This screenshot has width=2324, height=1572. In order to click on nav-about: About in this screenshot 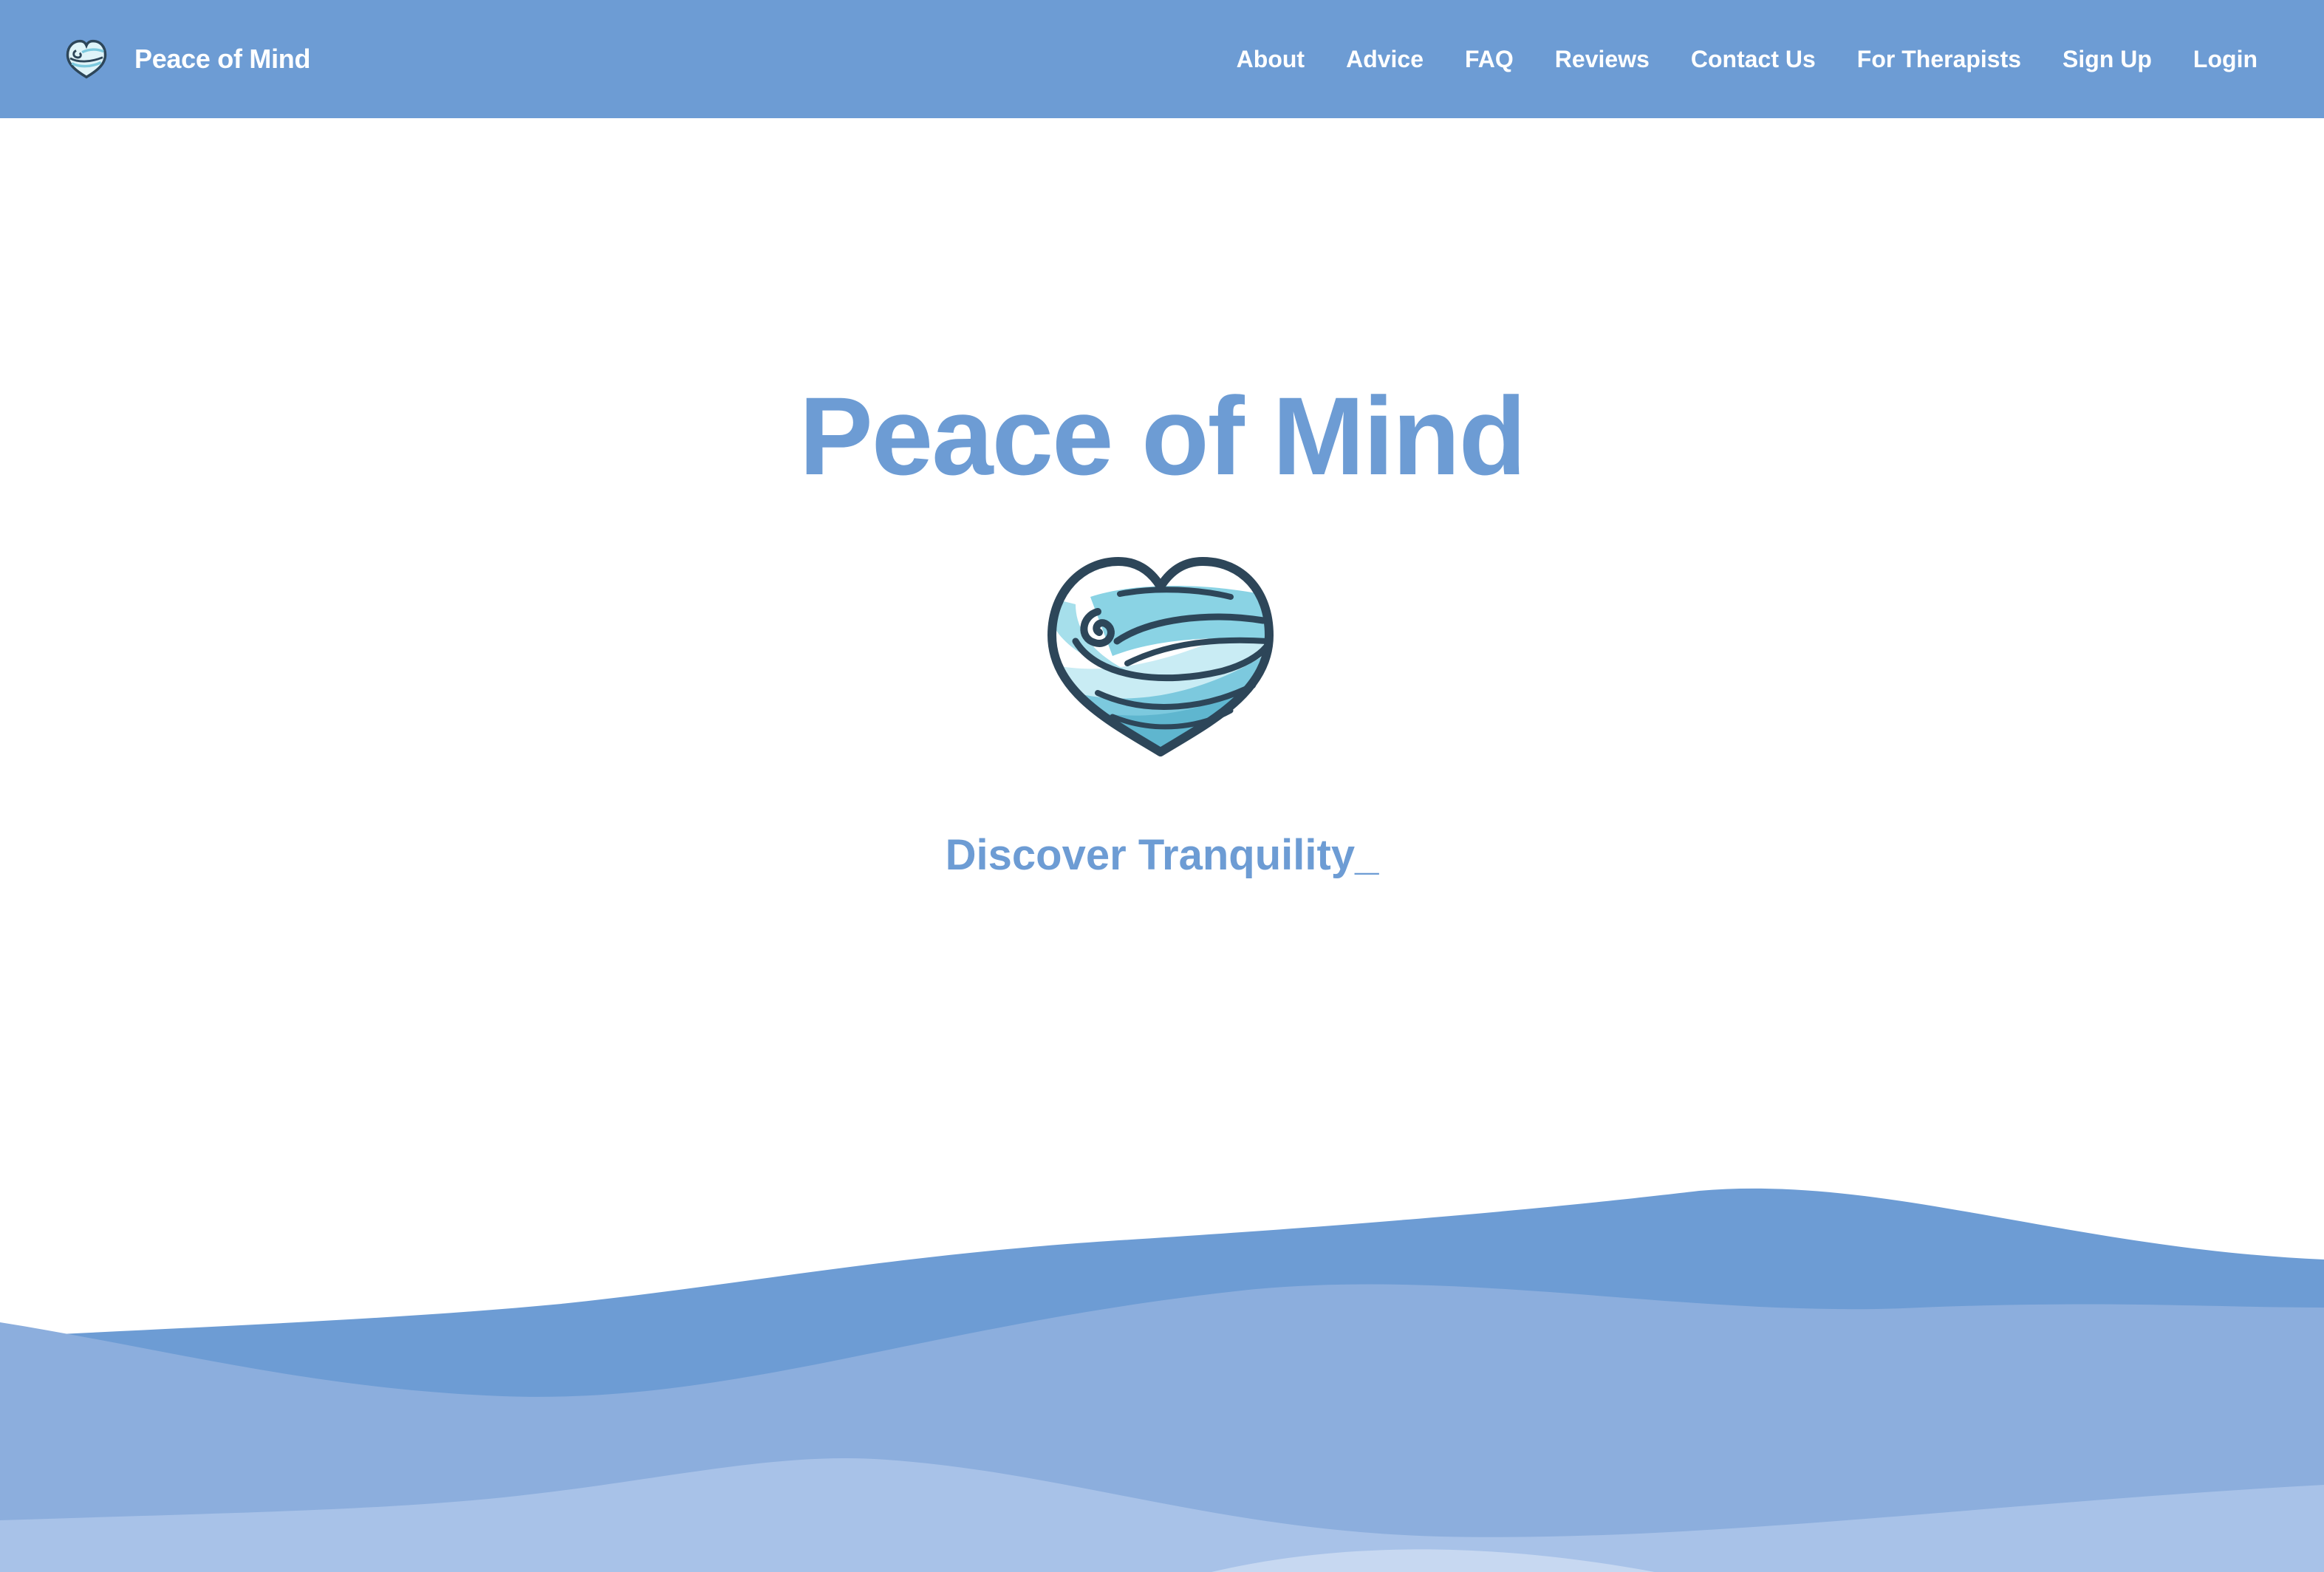, I will do `click(1271, 60)`.